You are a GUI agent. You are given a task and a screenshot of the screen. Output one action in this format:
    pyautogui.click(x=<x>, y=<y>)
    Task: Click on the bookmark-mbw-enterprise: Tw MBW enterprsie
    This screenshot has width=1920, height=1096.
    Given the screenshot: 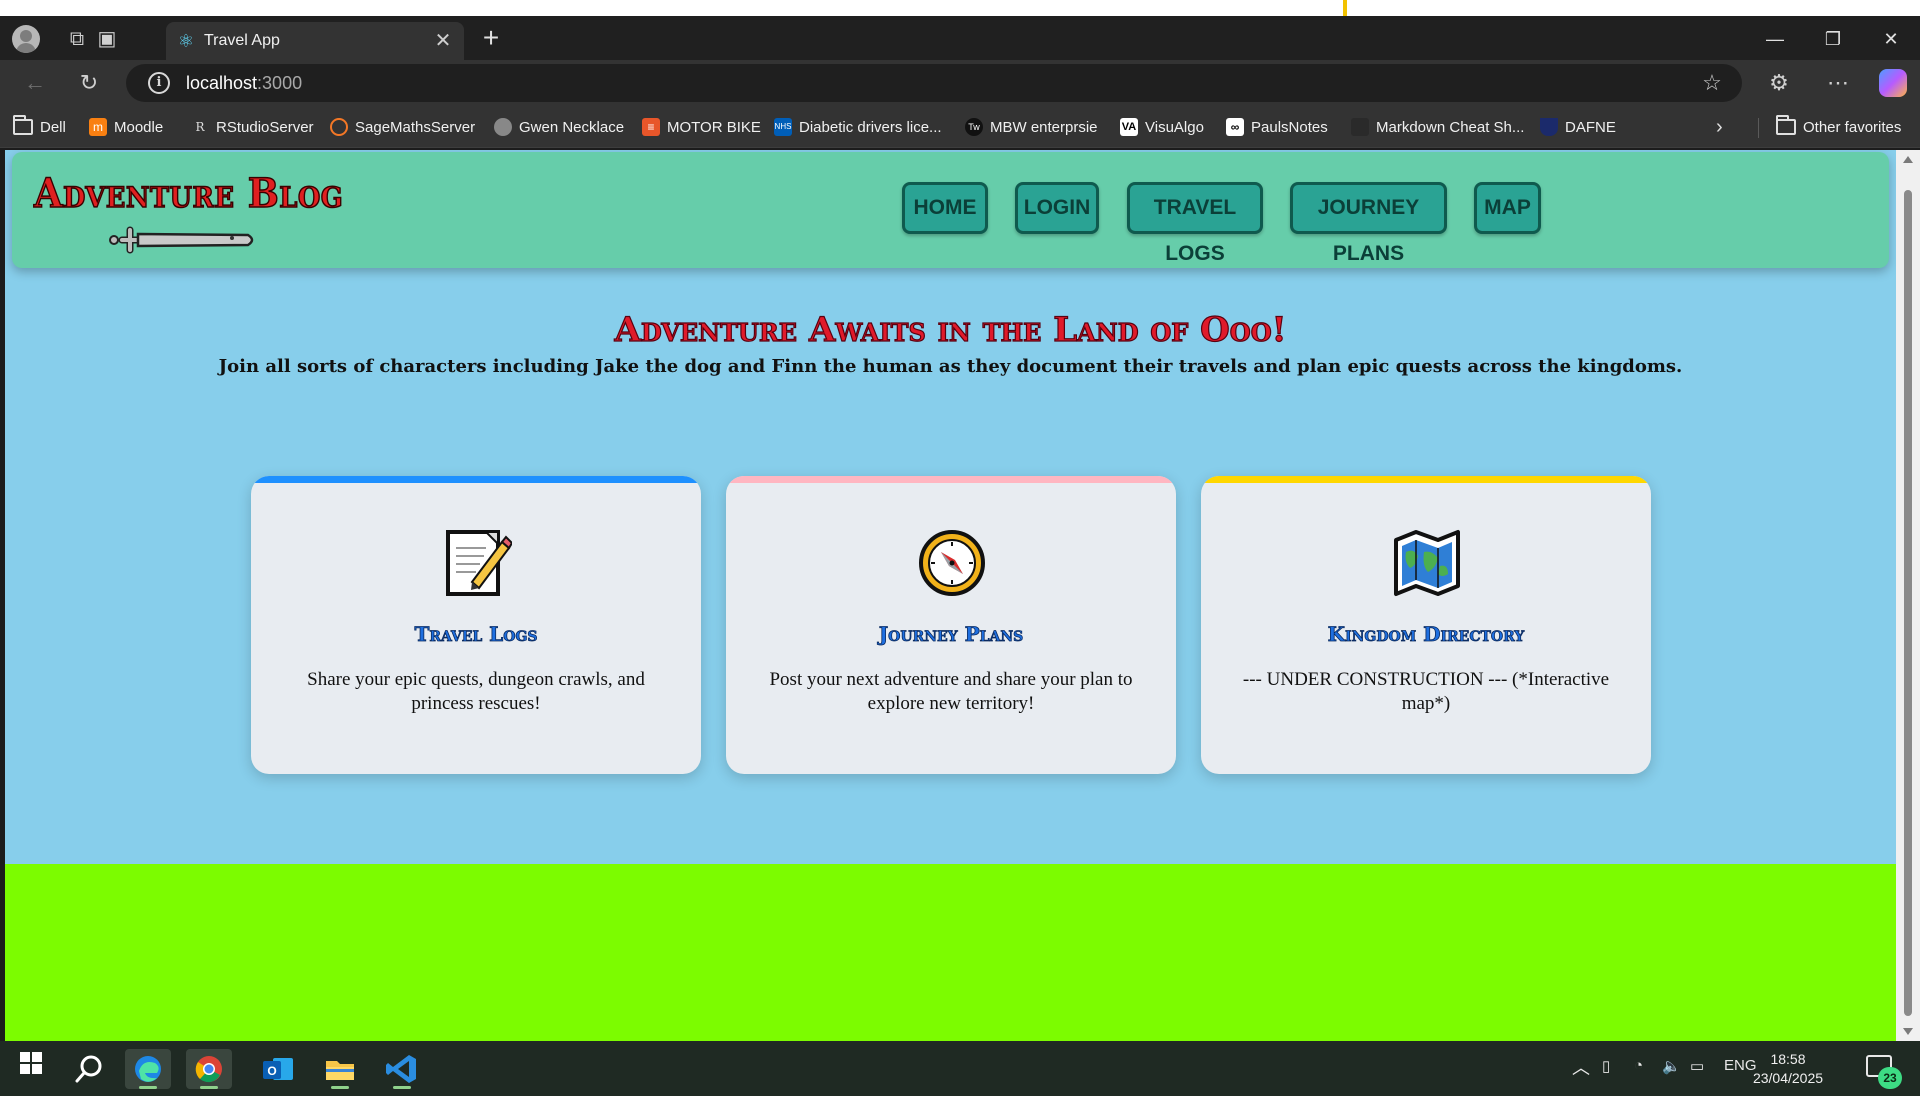 What is the action you would take?
    pyautogui.click(x=1031, y=127)
    